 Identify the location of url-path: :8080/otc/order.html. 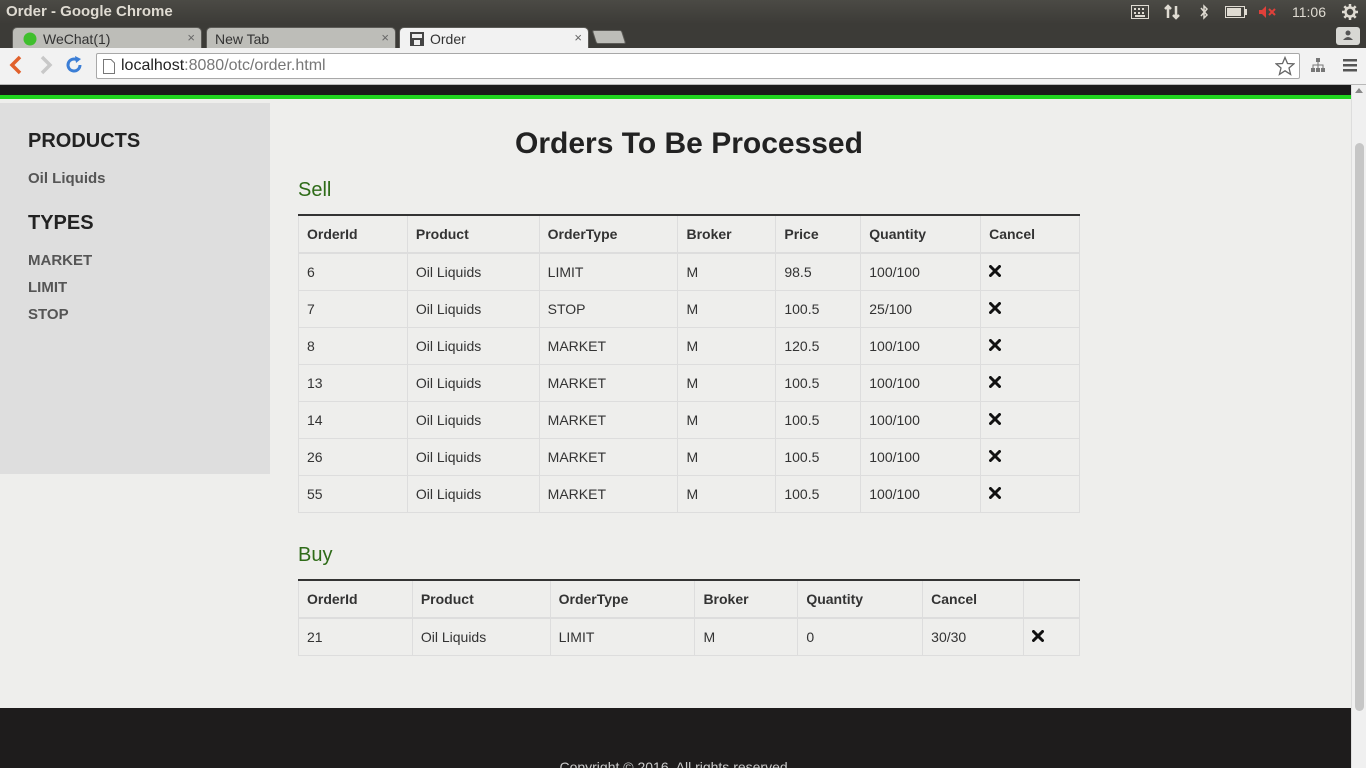
(255, 65).